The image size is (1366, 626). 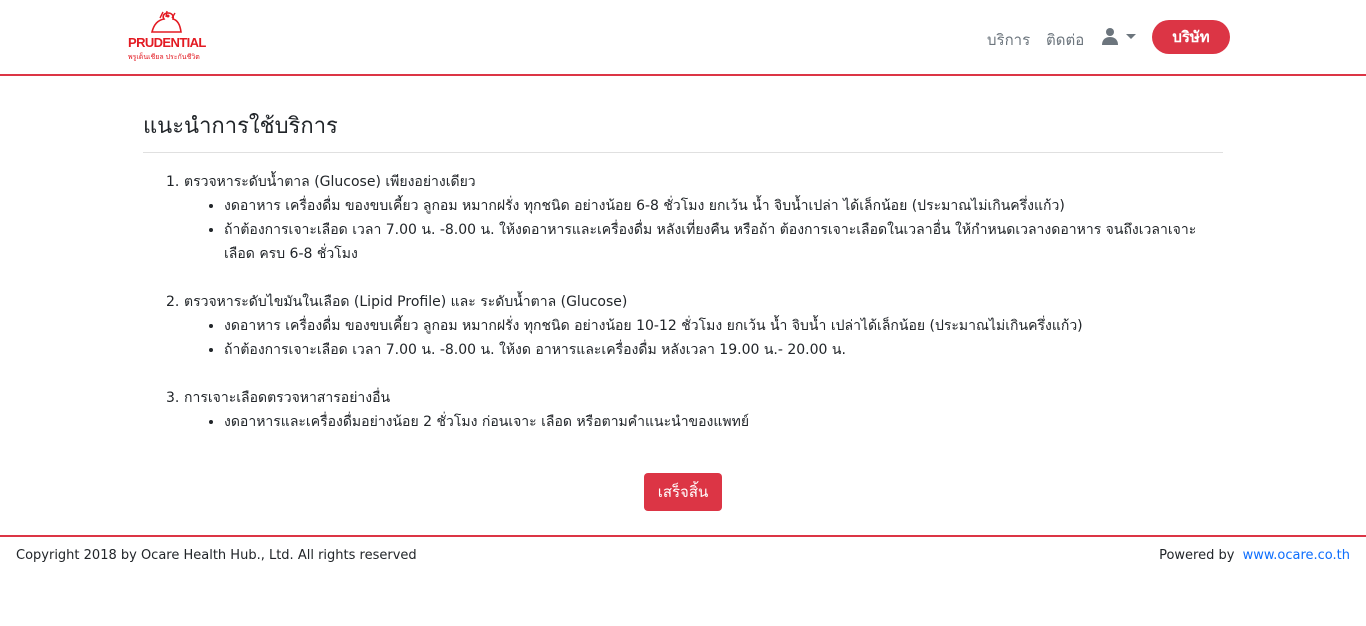 I want to click on section-heading-text: การเจาะเลือดตรวจหาสารอย่างอื่น, so click(x=287, y=398).